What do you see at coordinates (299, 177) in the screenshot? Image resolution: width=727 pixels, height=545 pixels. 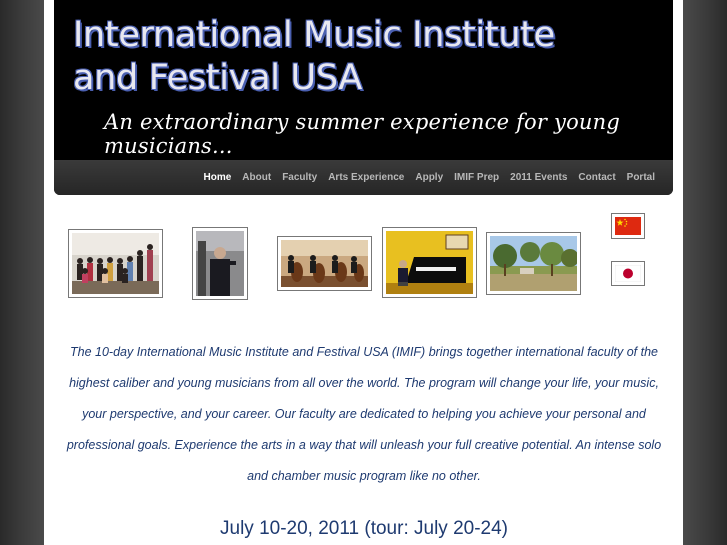 I see `nav-faculty: Faculty` at bounding box center [299, 177].